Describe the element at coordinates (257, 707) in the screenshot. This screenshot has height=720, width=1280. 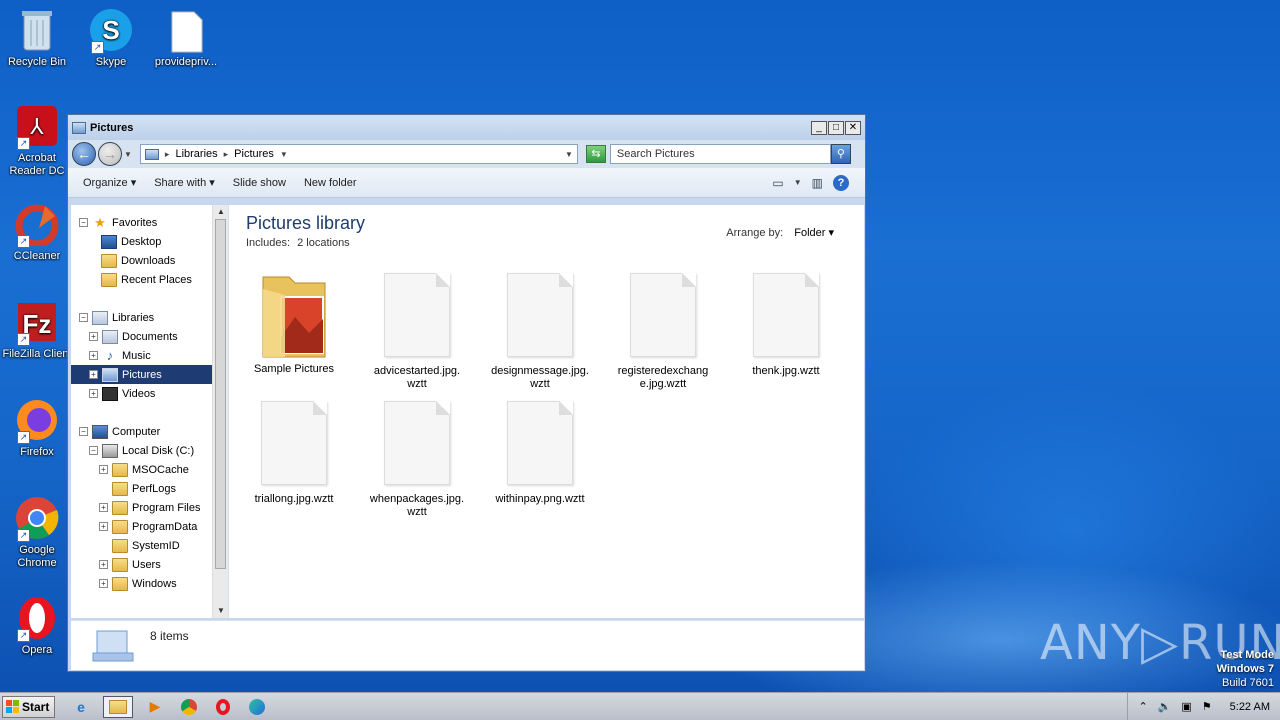
I see `taskbar-edge-button` at that location.